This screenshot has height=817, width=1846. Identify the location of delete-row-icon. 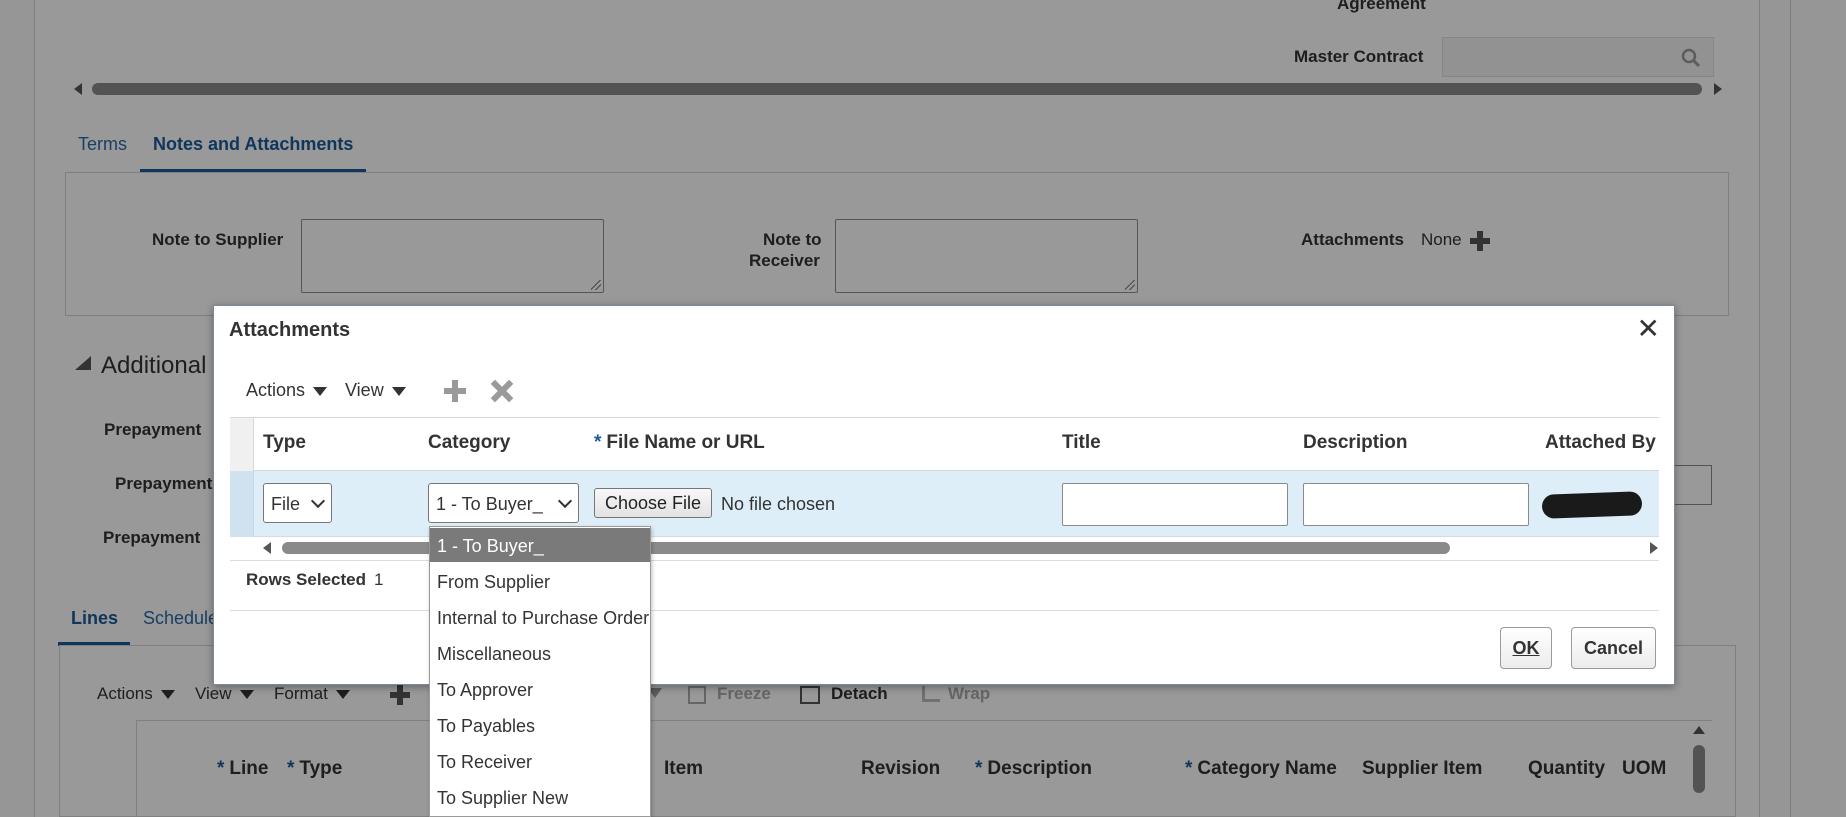
(502, 391).